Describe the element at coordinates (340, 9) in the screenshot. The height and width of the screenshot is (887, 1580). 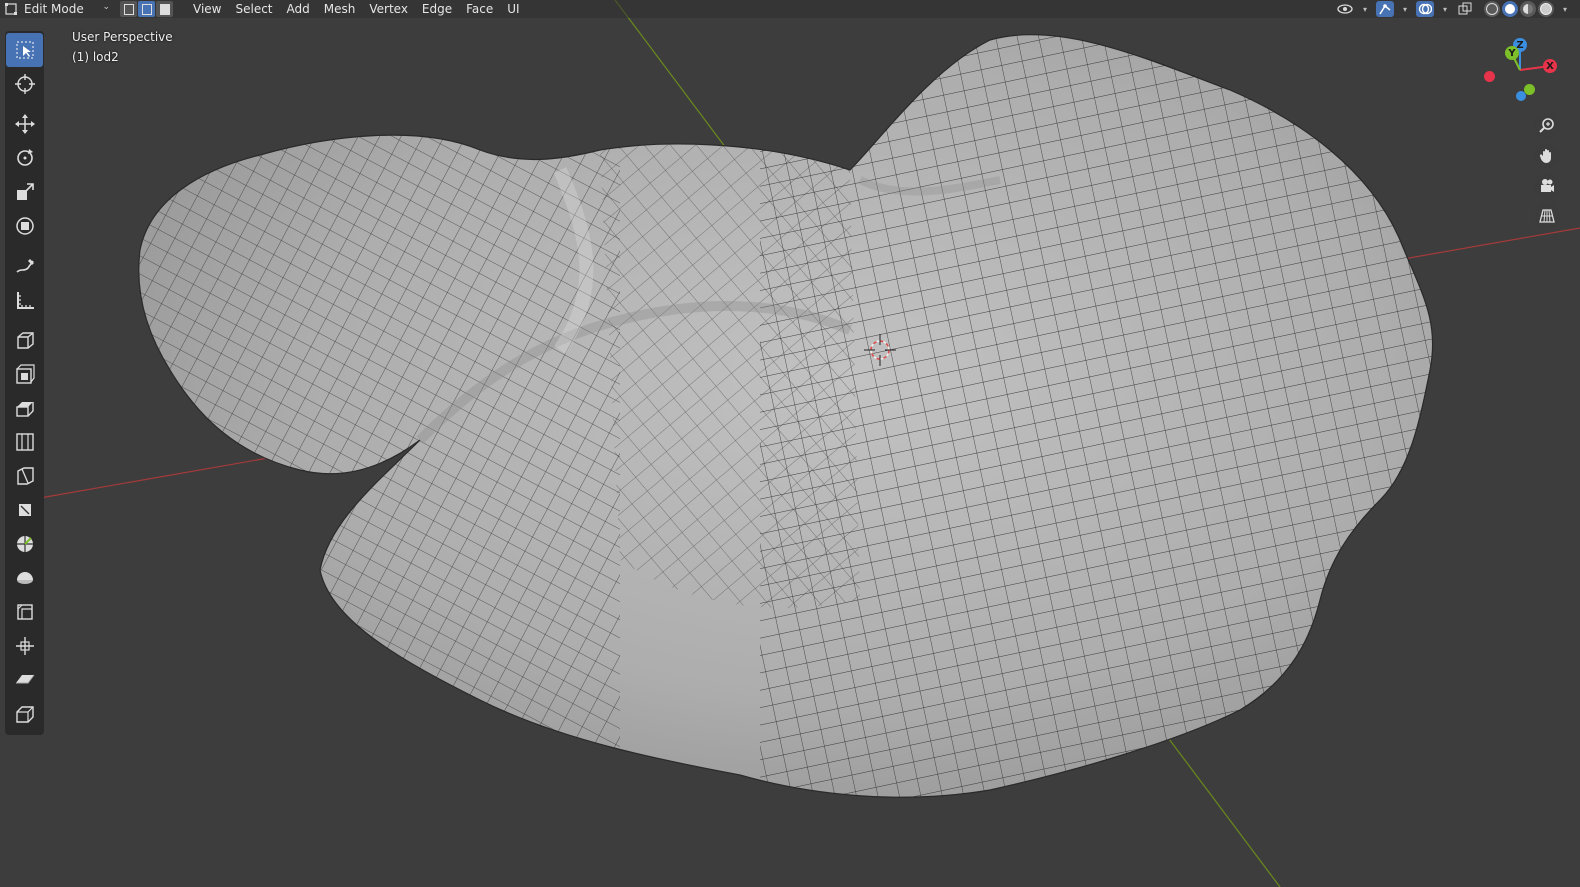
I see `menu-mesh: Mesh` at that location.